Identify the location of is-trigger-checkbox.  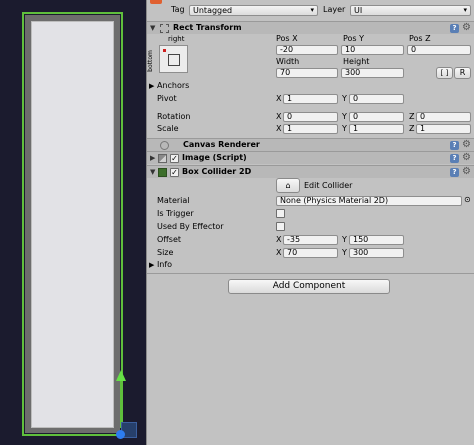
(280, 213).